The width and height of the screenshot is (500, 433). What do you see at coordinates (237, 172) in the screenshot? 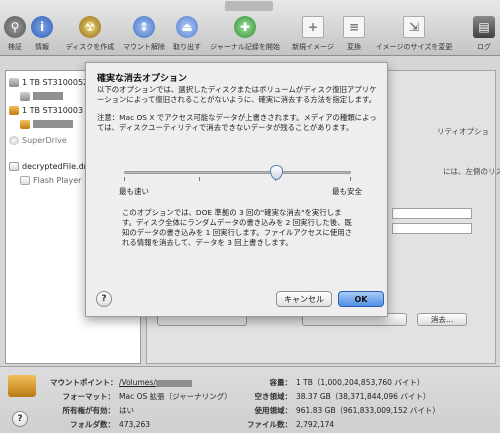
I see `erase-level-slider-track` at bounding box center [237, 172].